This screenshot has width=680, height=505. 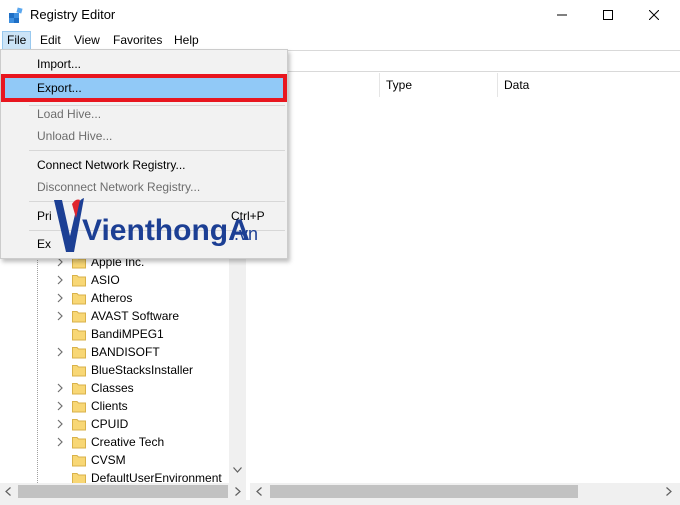 I want to click on title-bar: Registry Editor, so click(x=340, y=15).